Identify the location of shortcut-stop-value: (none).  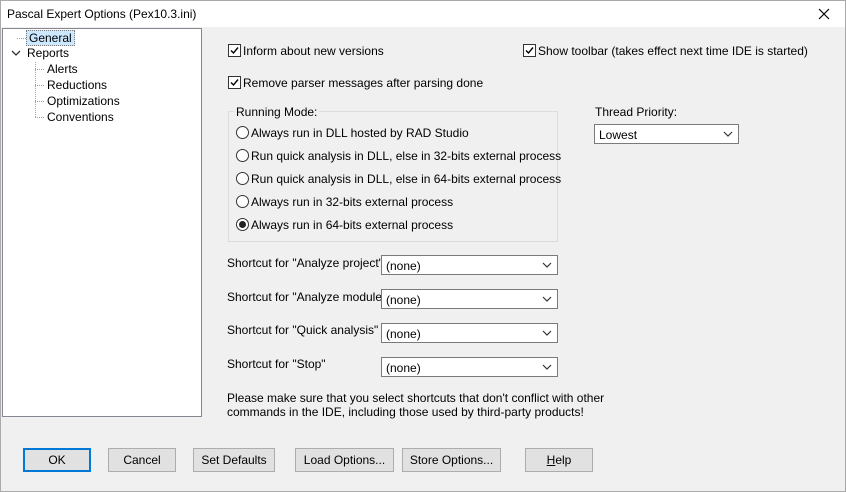
(403, 368).